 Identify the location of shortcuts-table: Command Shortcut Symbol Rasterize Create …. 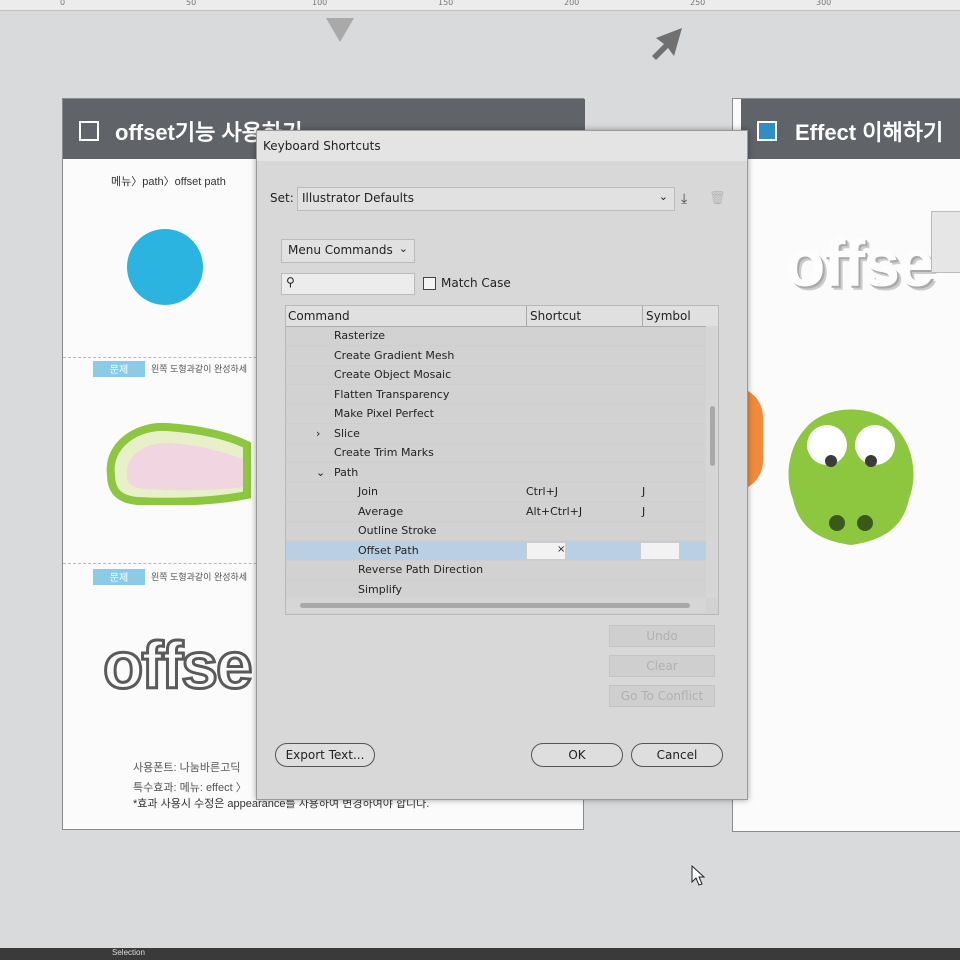
(502, 460).